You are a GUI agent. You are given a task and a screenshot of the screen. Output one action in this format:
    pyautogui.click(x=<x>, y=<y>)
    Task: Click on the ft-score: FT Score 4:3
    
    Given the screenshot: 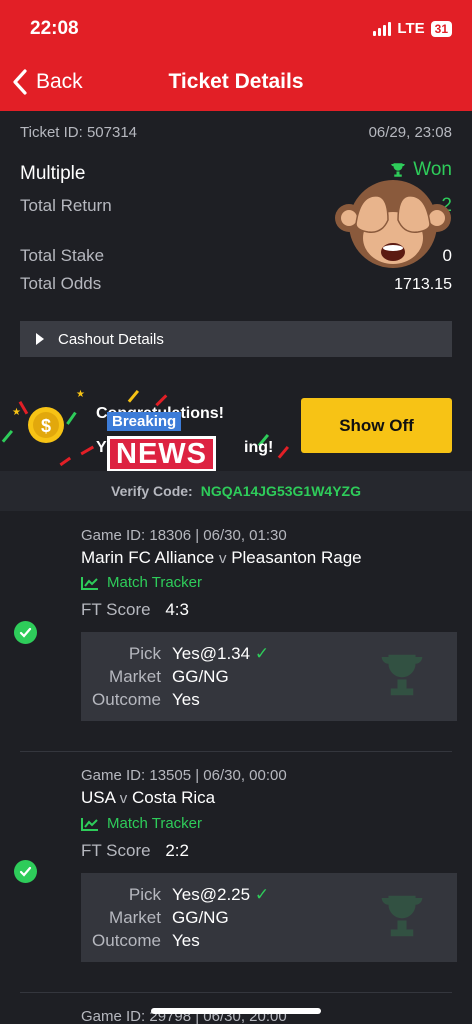 What is the action you would take?
    pyautogui.click(x=135, y=610)
    